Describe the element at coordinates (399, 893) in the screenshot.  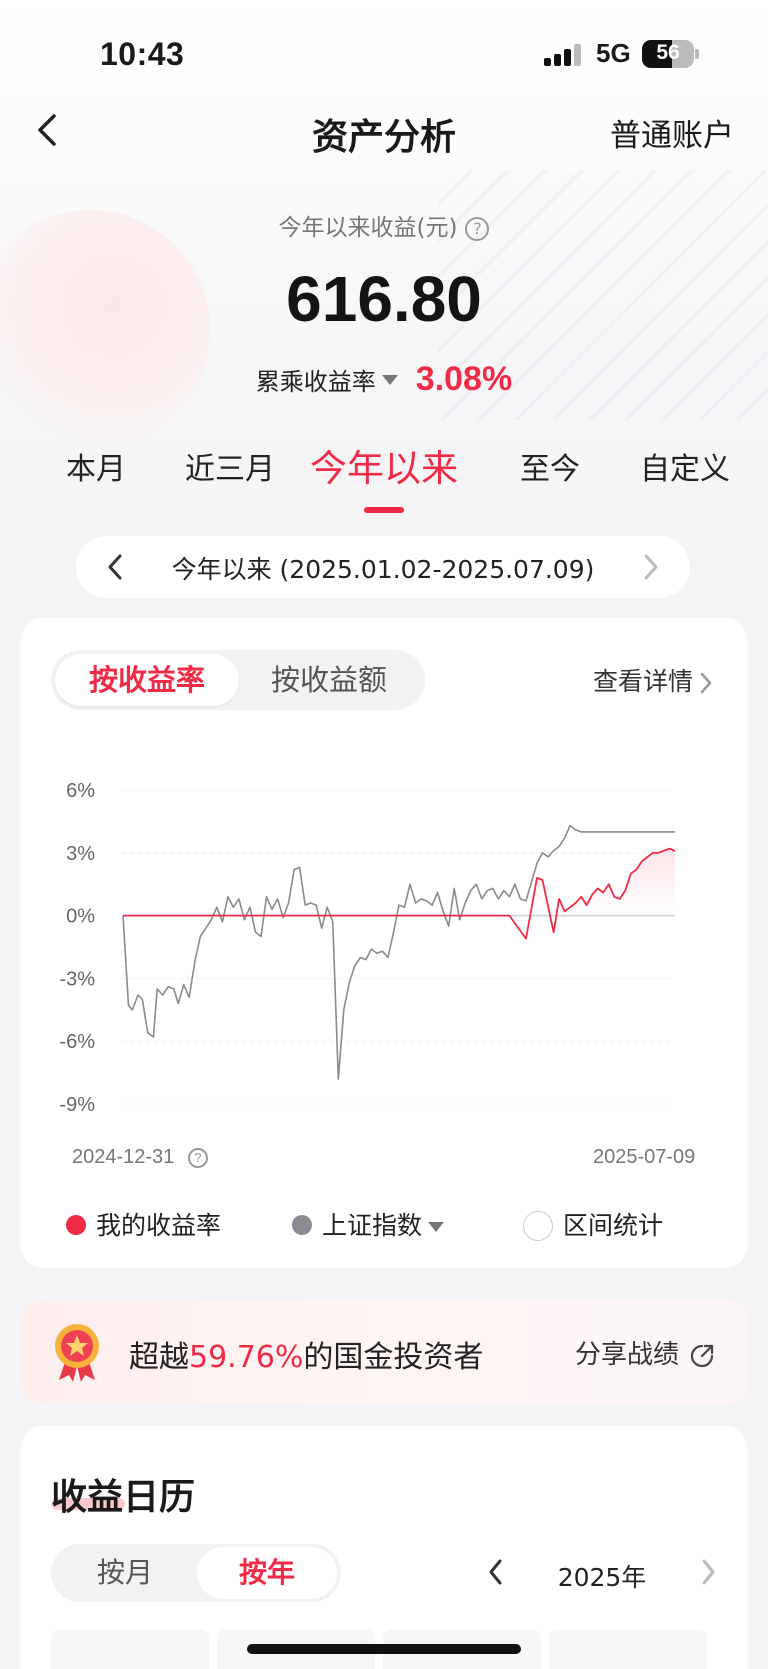
I see `my-return-series-line` at that location.